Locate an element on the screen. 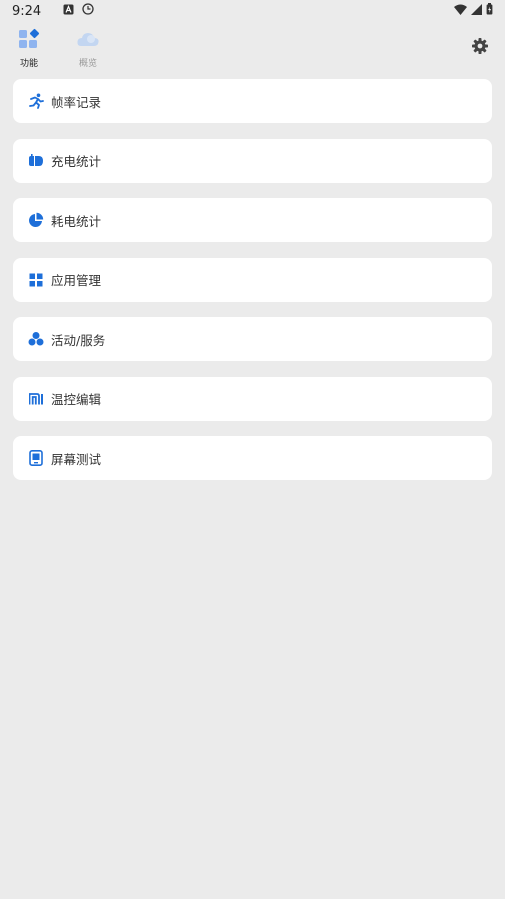  menu-item-power-stats: 耗电统计 is located at coordinates (252, 220).